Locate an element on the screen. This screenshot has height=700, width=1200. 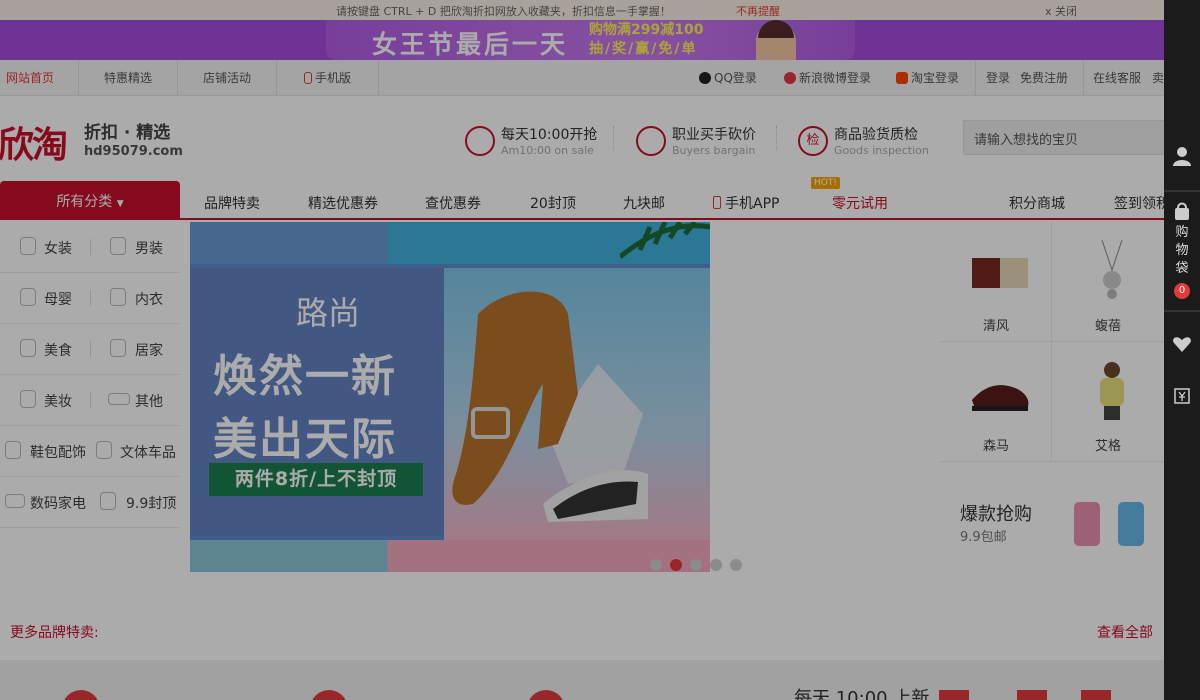
feature-sub: Buyers bargain is located at coordinates (714, 150).